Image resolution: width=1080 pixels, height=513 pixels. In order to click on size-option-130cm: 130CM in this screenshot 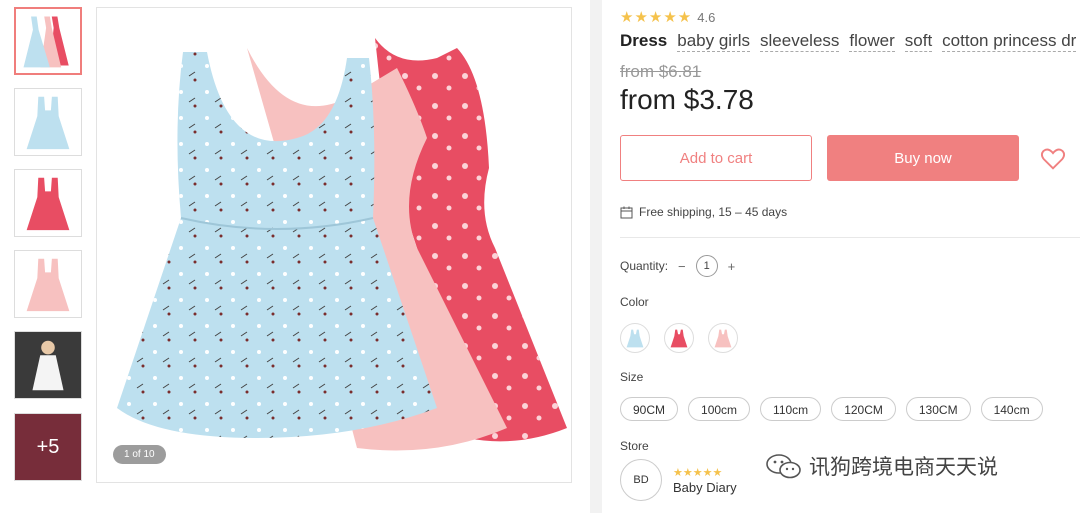, I will do `click(938, 409)`.